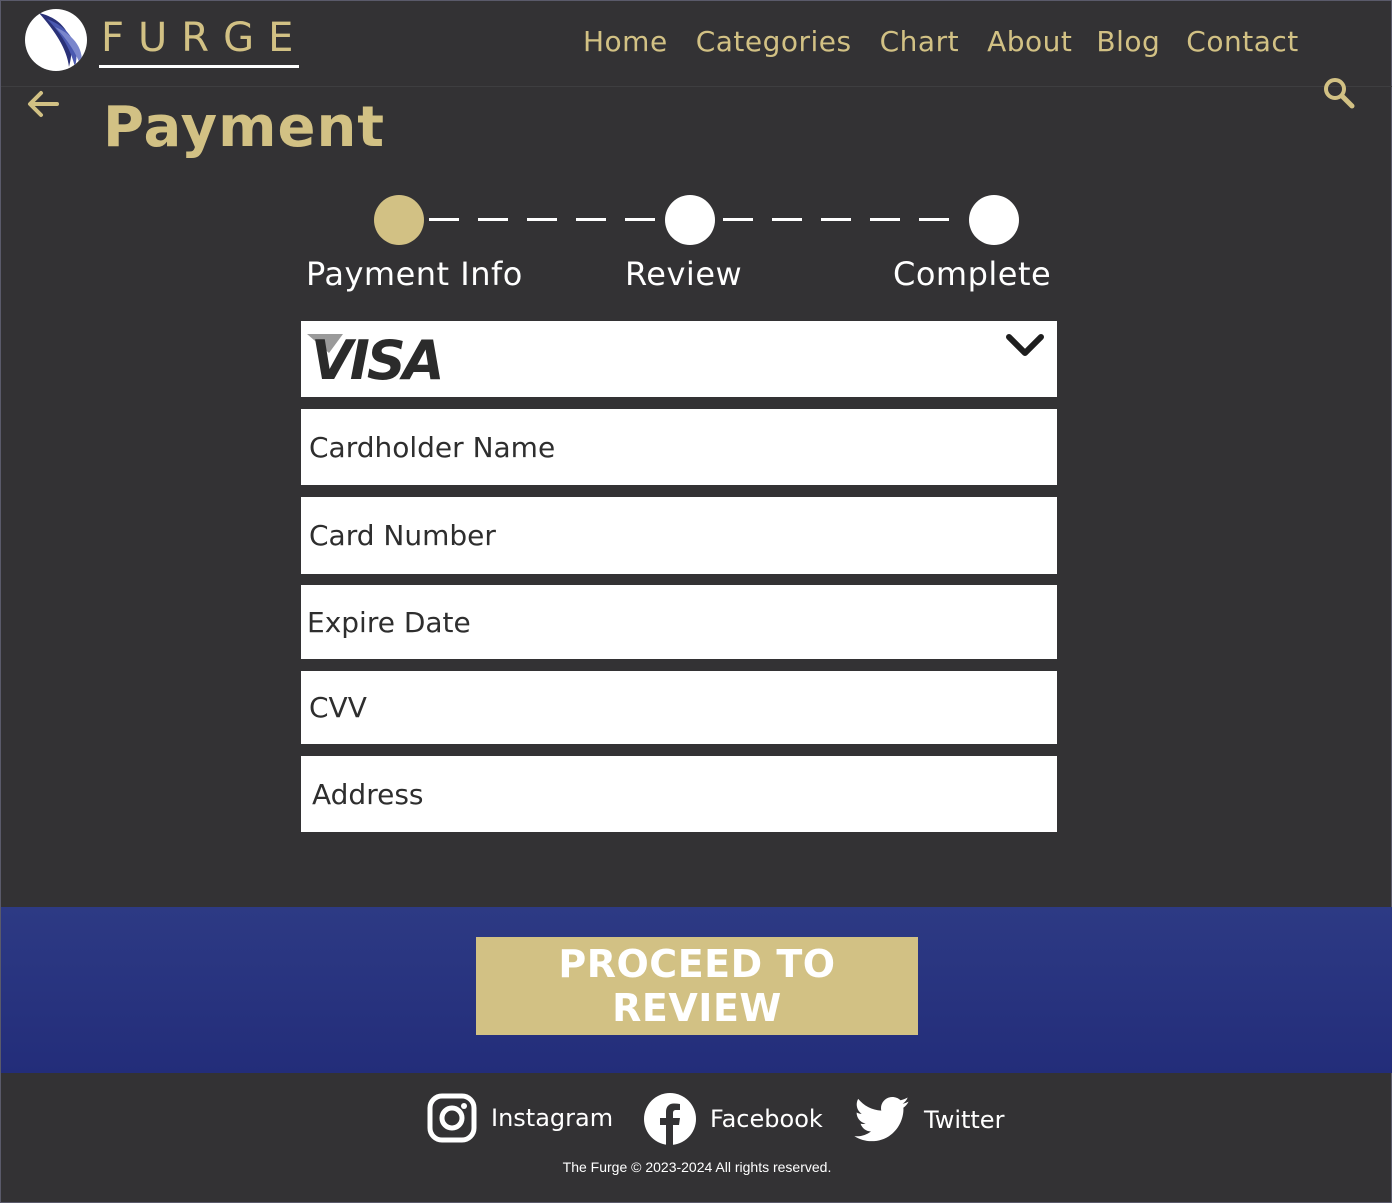 The height and width of the screenshot is (1203, 1392). I want to click on instagram-icon, so click(452, 1118).